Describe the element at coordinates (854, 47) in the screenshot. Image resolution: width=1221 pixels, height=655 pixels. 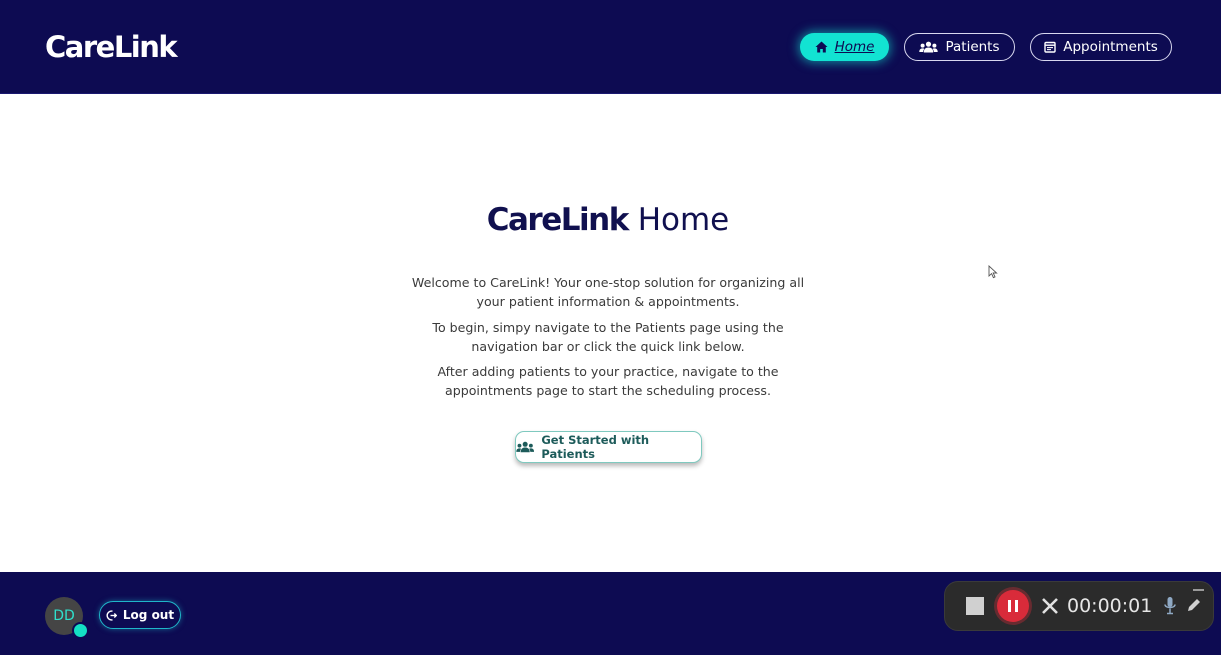
I see `nav-home-label: Home` at that location.